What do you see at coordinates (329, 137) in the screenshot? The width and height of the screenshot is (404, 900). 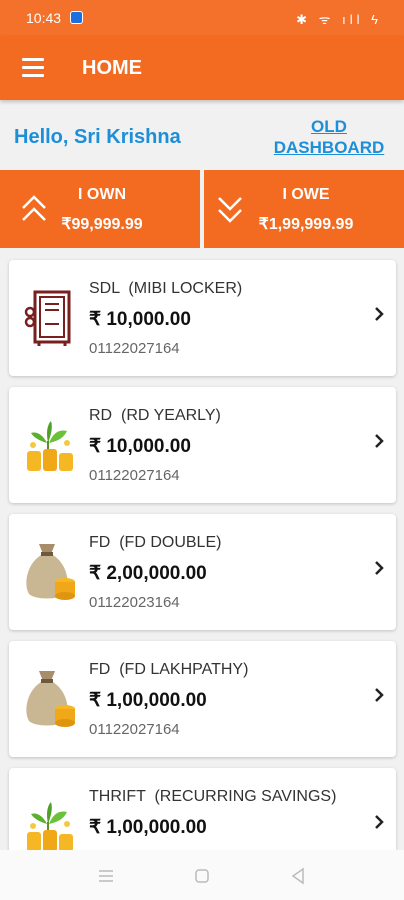 I see `old-dashboard-link: OLD DASHBOARD` at bounding box center [329, 137].